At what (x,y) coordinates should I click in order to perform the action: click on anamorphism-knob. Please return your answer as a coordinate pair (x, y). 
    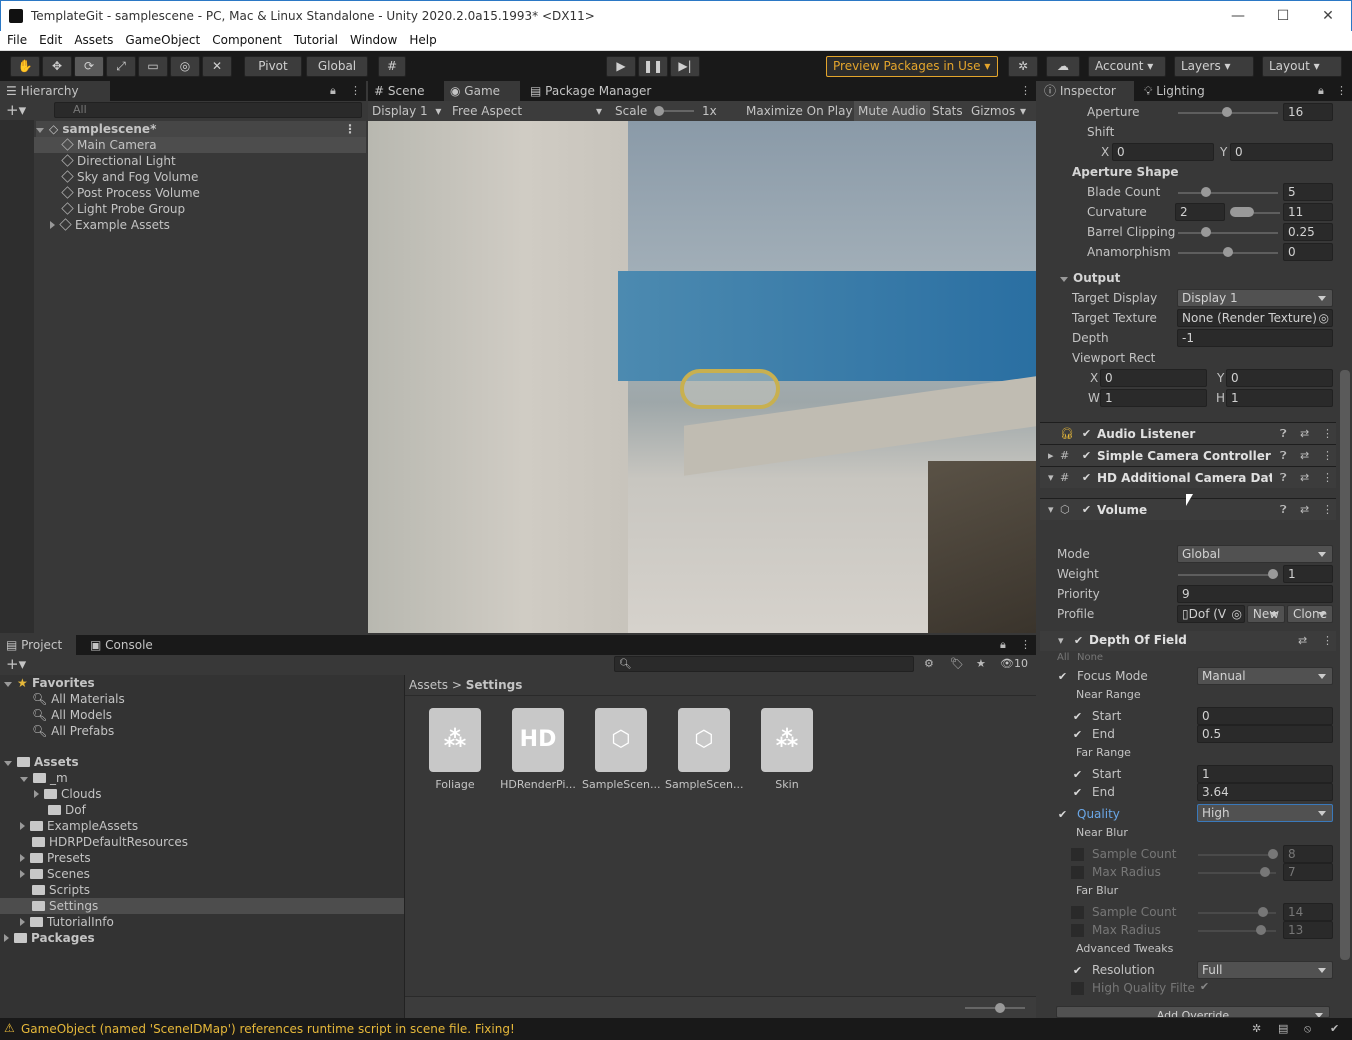
    Looking at the image, I should click on (1228, 252).